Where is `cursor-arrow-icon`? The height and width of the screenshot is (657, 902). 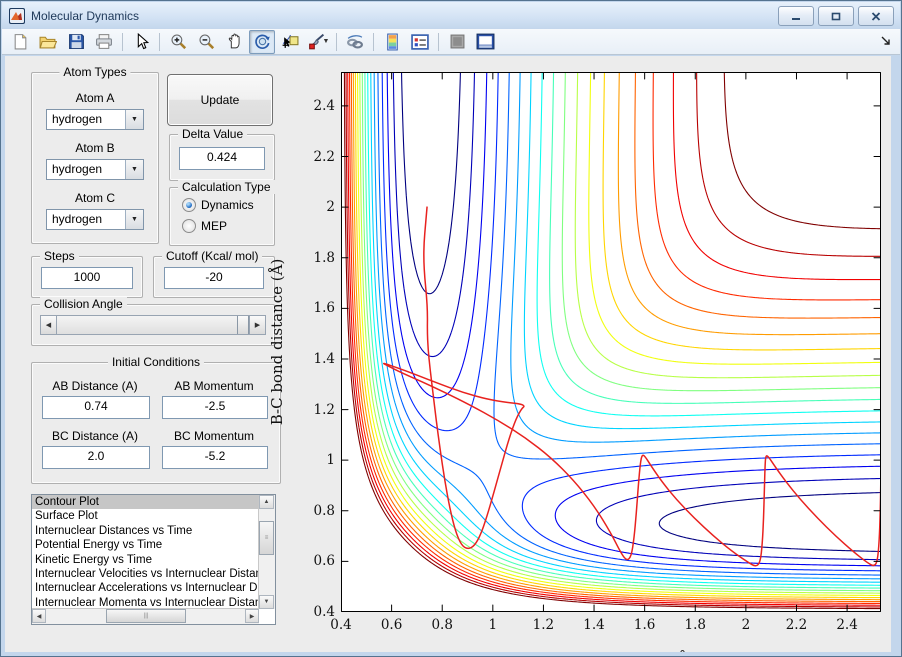 cursor-arrow-icon is located at coordinates (143, 41).